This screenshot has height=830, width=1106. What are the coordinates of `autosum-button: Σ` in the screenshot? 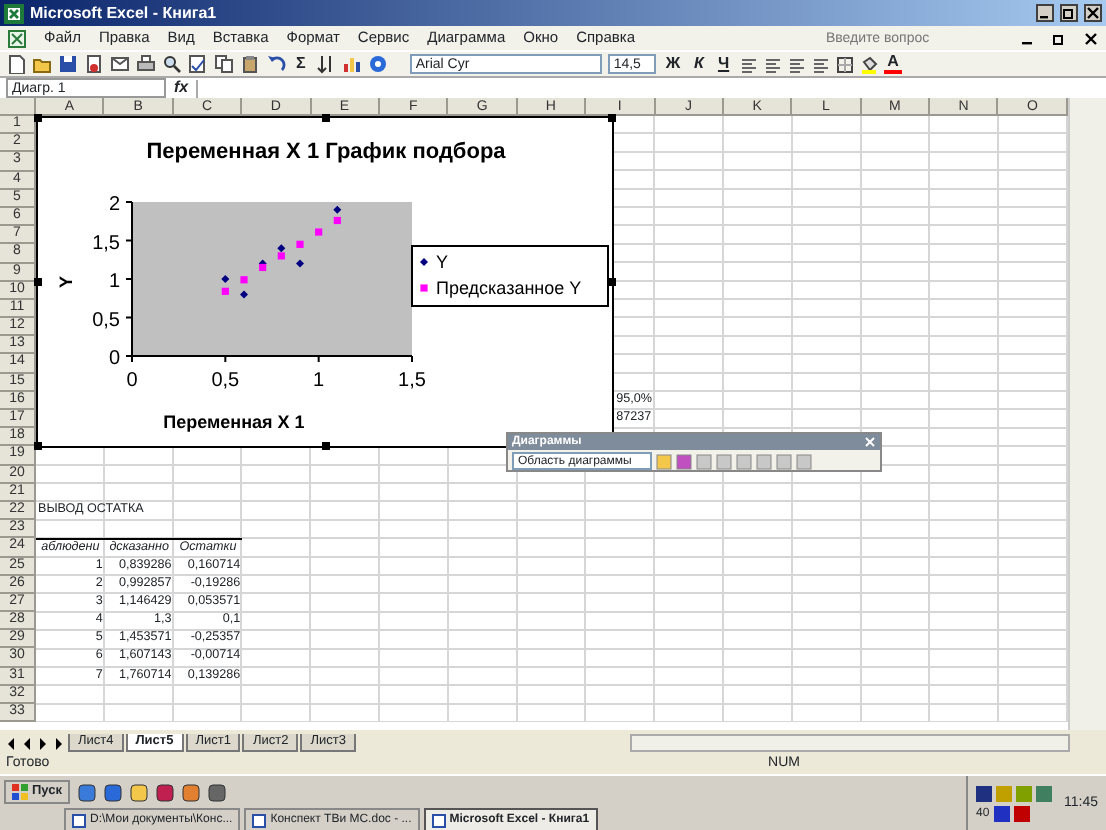 It's located at (301, 64).